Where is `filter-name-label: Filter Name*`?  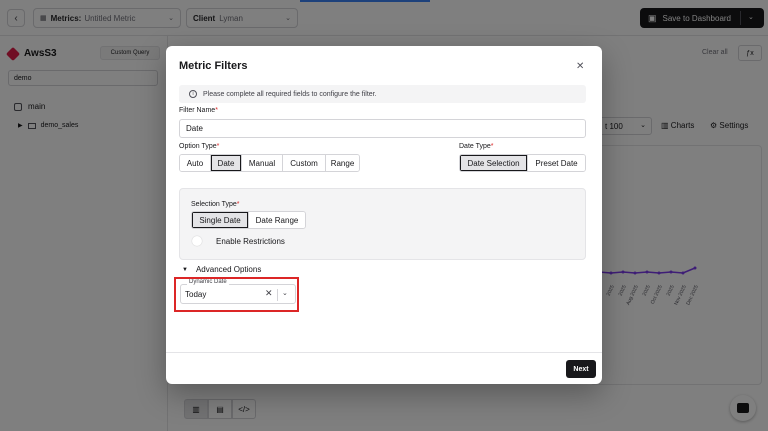 filter-name-label: Filter Name* is located at coordinates (198, 110).